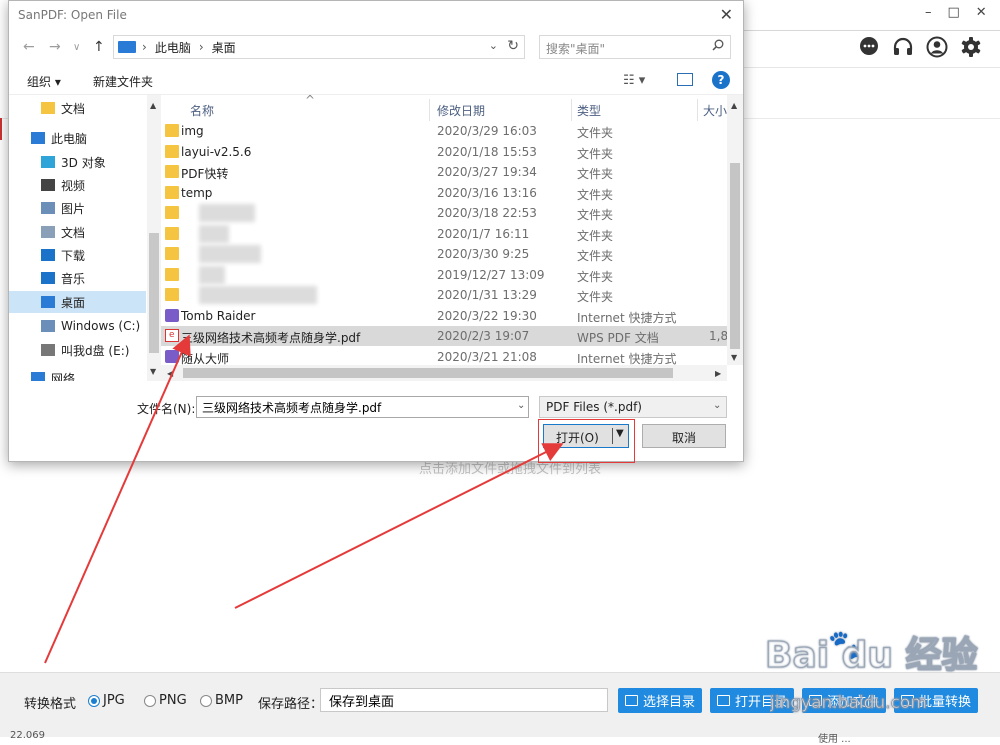 The image size is (1000, 745). What do you see at coordinates (717, 405) in the screenshot?
I see `file-type-dropdown-icon: ⌄` at bounding box center [717, 405].